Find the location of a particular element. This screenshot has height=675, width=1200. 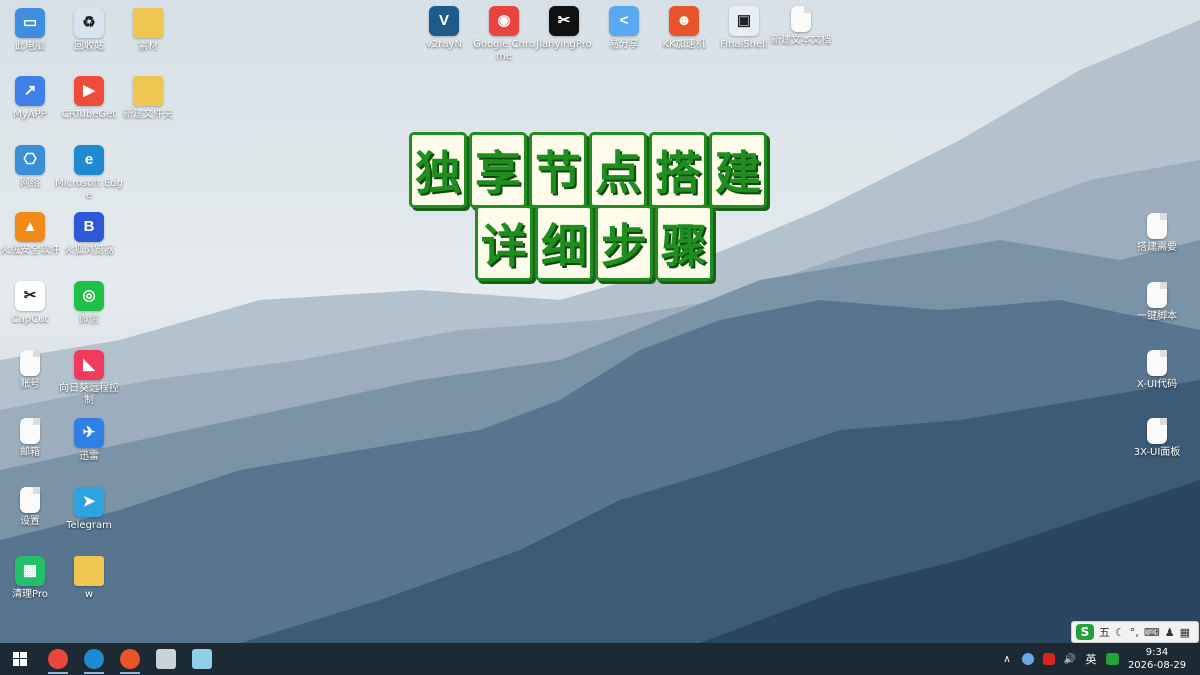

desktop-icon-crtubeget: ▶ CRTubeGet is located at coordinates (89, 98).